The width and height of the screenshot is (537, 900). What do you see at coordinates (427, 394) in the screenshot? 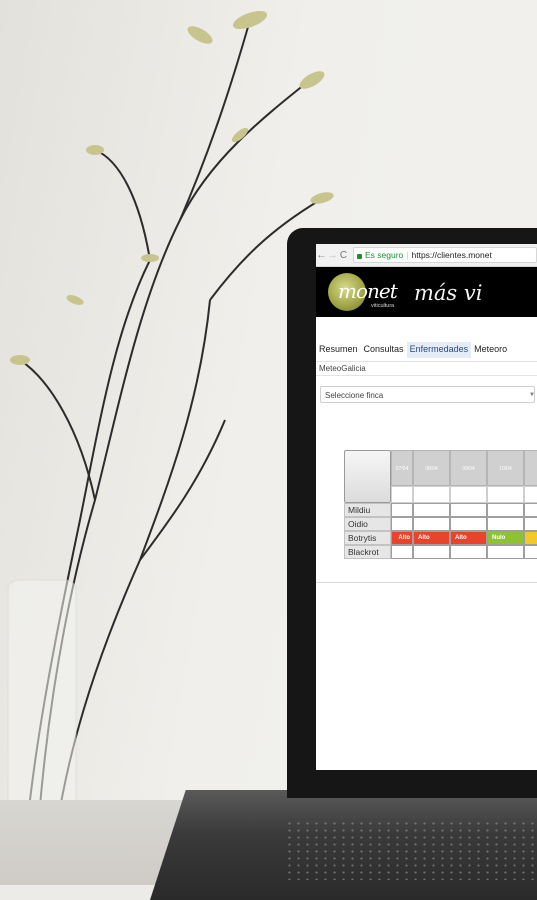
I see `finca-select: Seleccione finca ▼` at bounding box center [427, 394].